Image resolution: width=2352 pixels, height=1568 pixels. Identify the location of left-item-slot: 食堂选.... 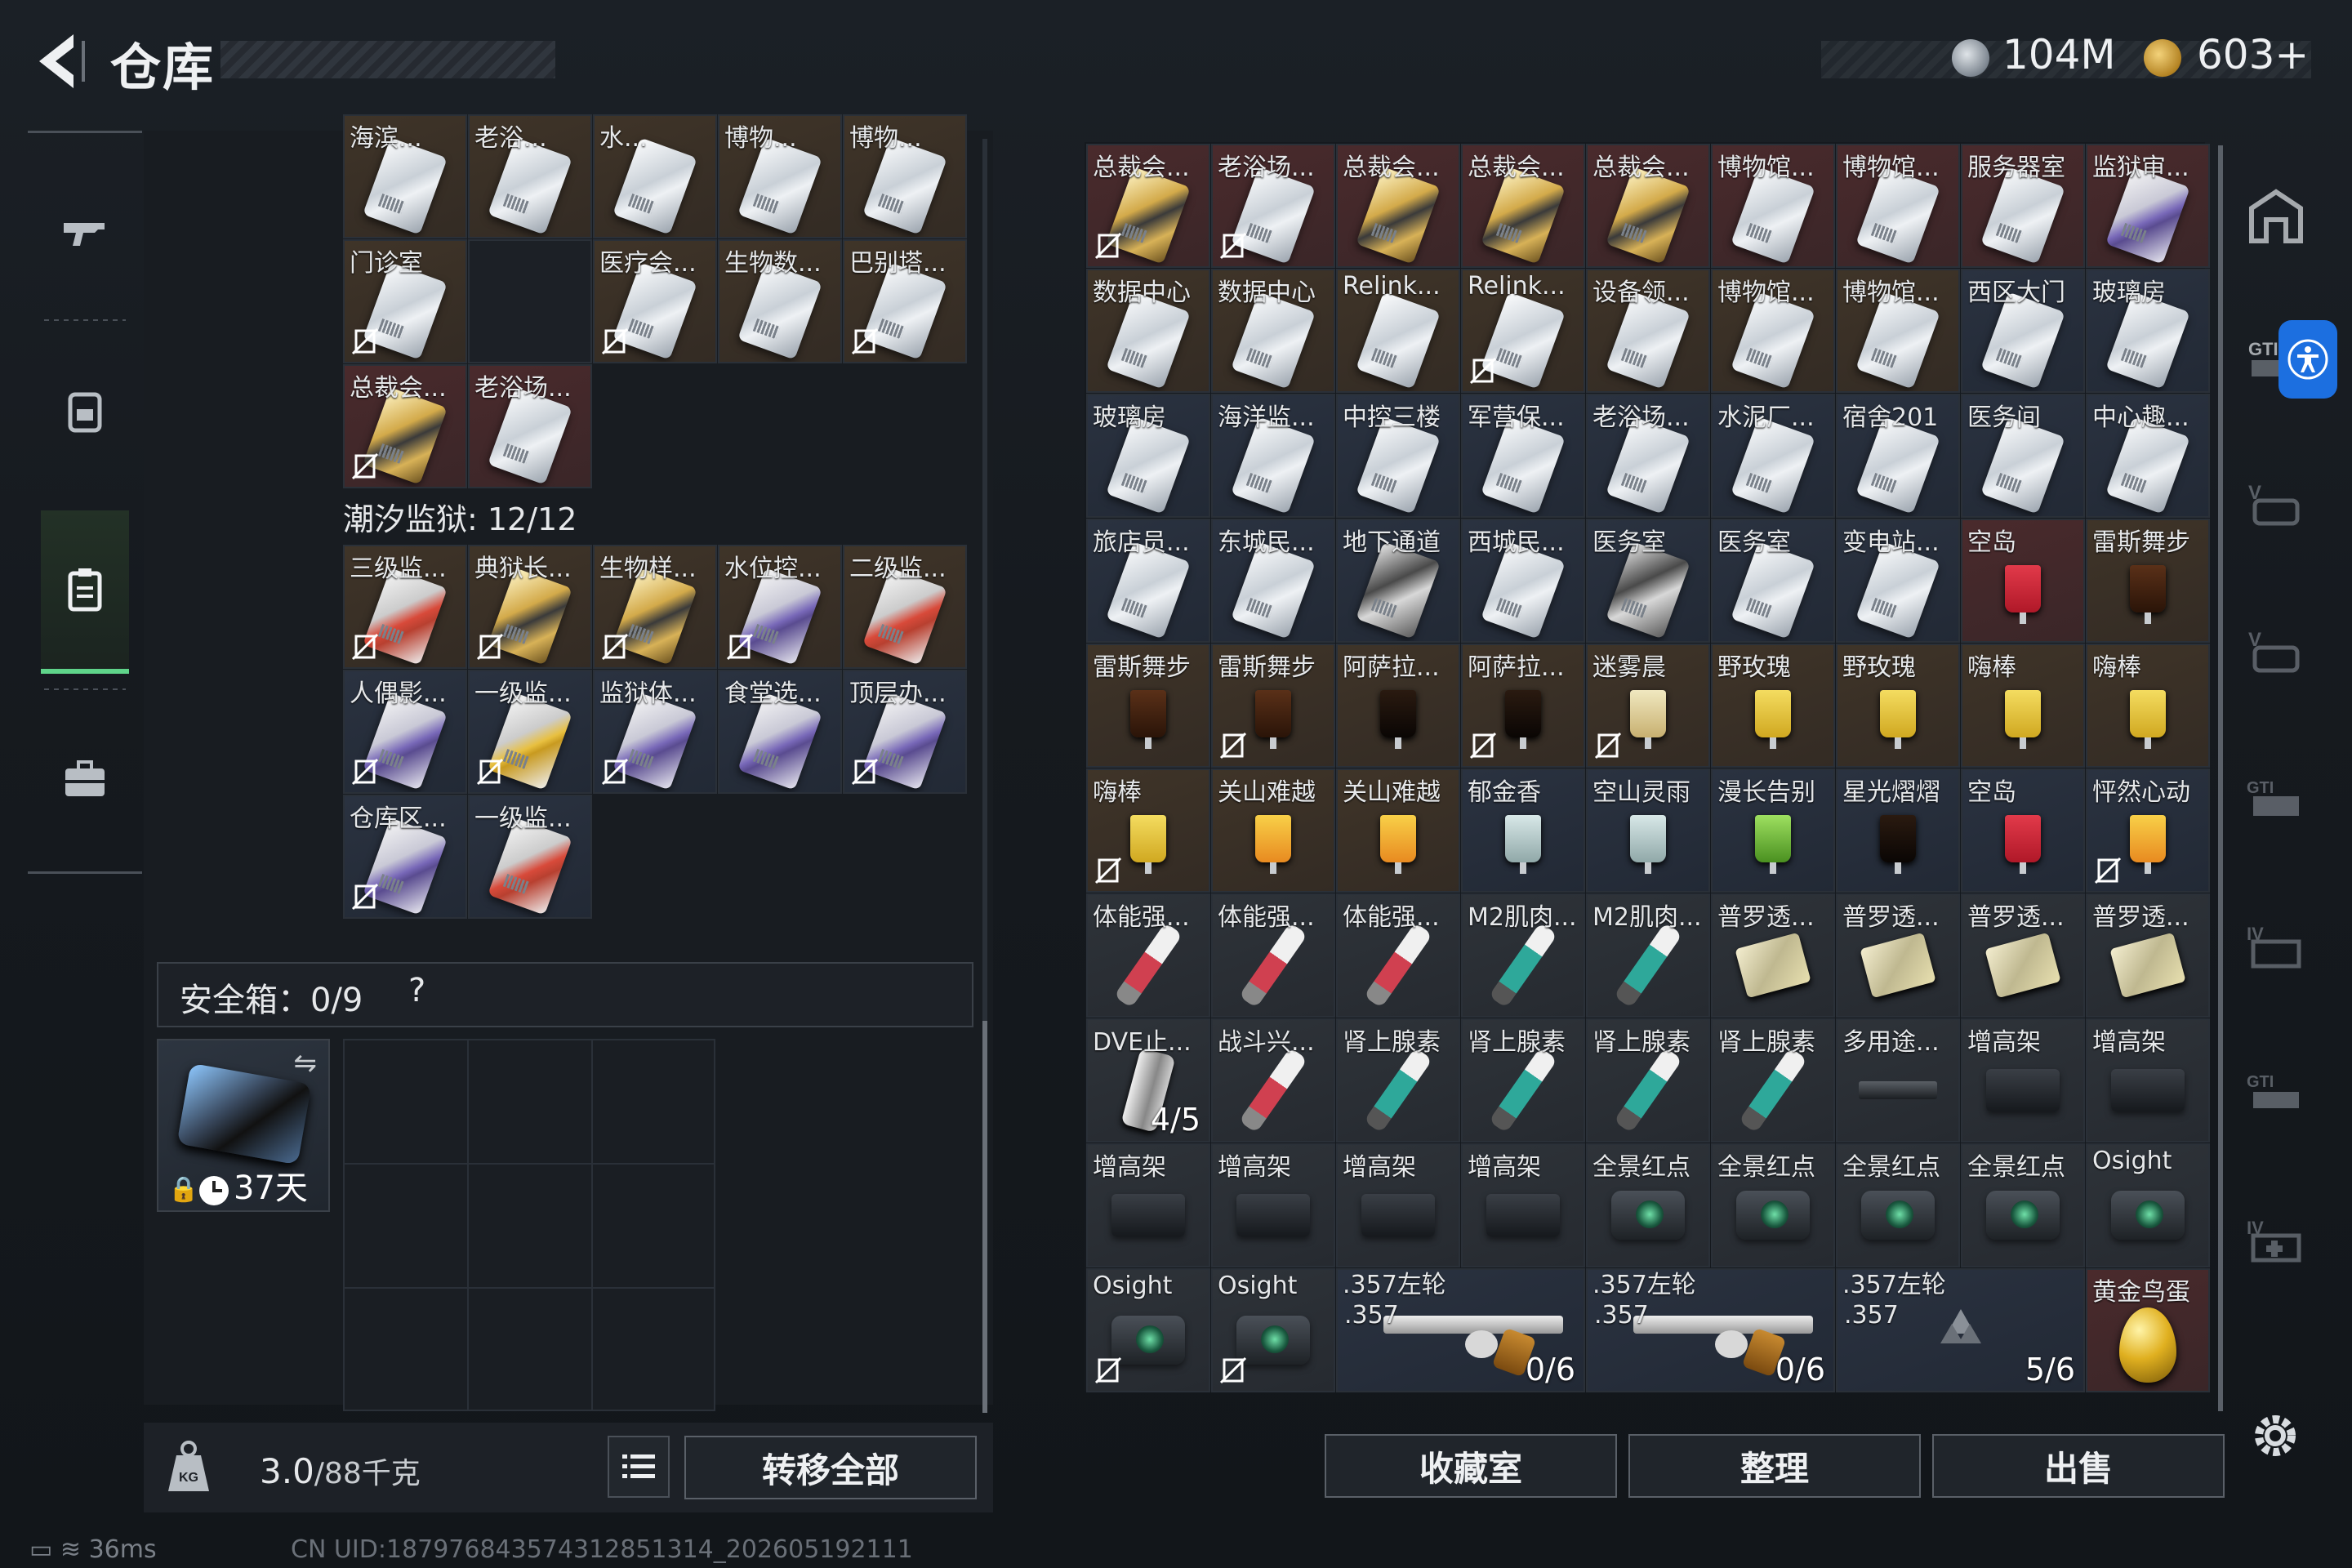
(780, 732).